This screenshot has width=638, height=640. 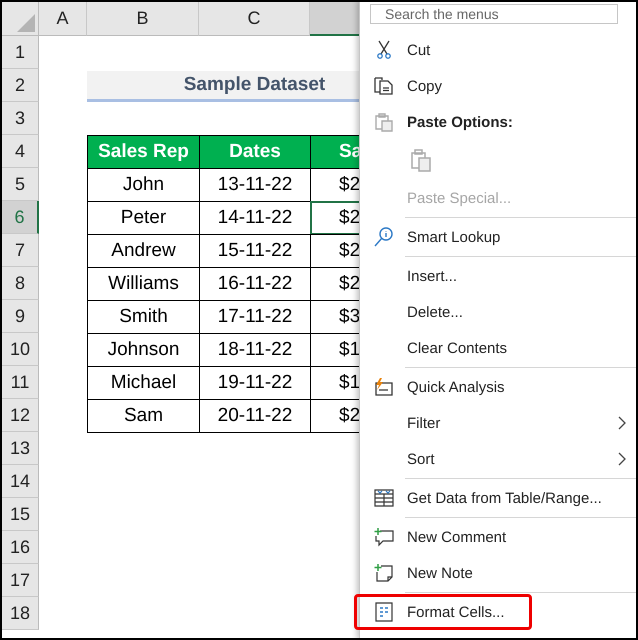 I want to click on table-header-cell: Sales Rep, so click(x=143, y=152).